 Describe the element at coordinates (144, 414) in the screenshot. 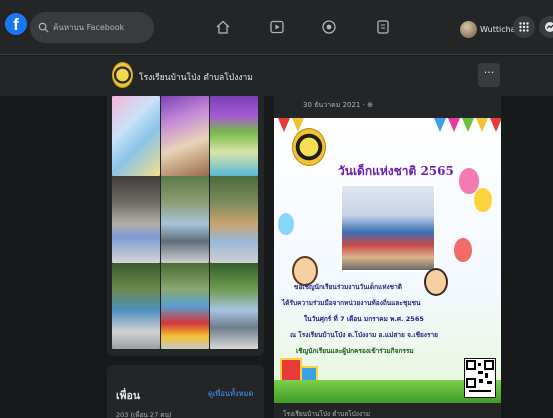

I see `friends-count: 203 (เพื่อน 27 คน)` at that location.